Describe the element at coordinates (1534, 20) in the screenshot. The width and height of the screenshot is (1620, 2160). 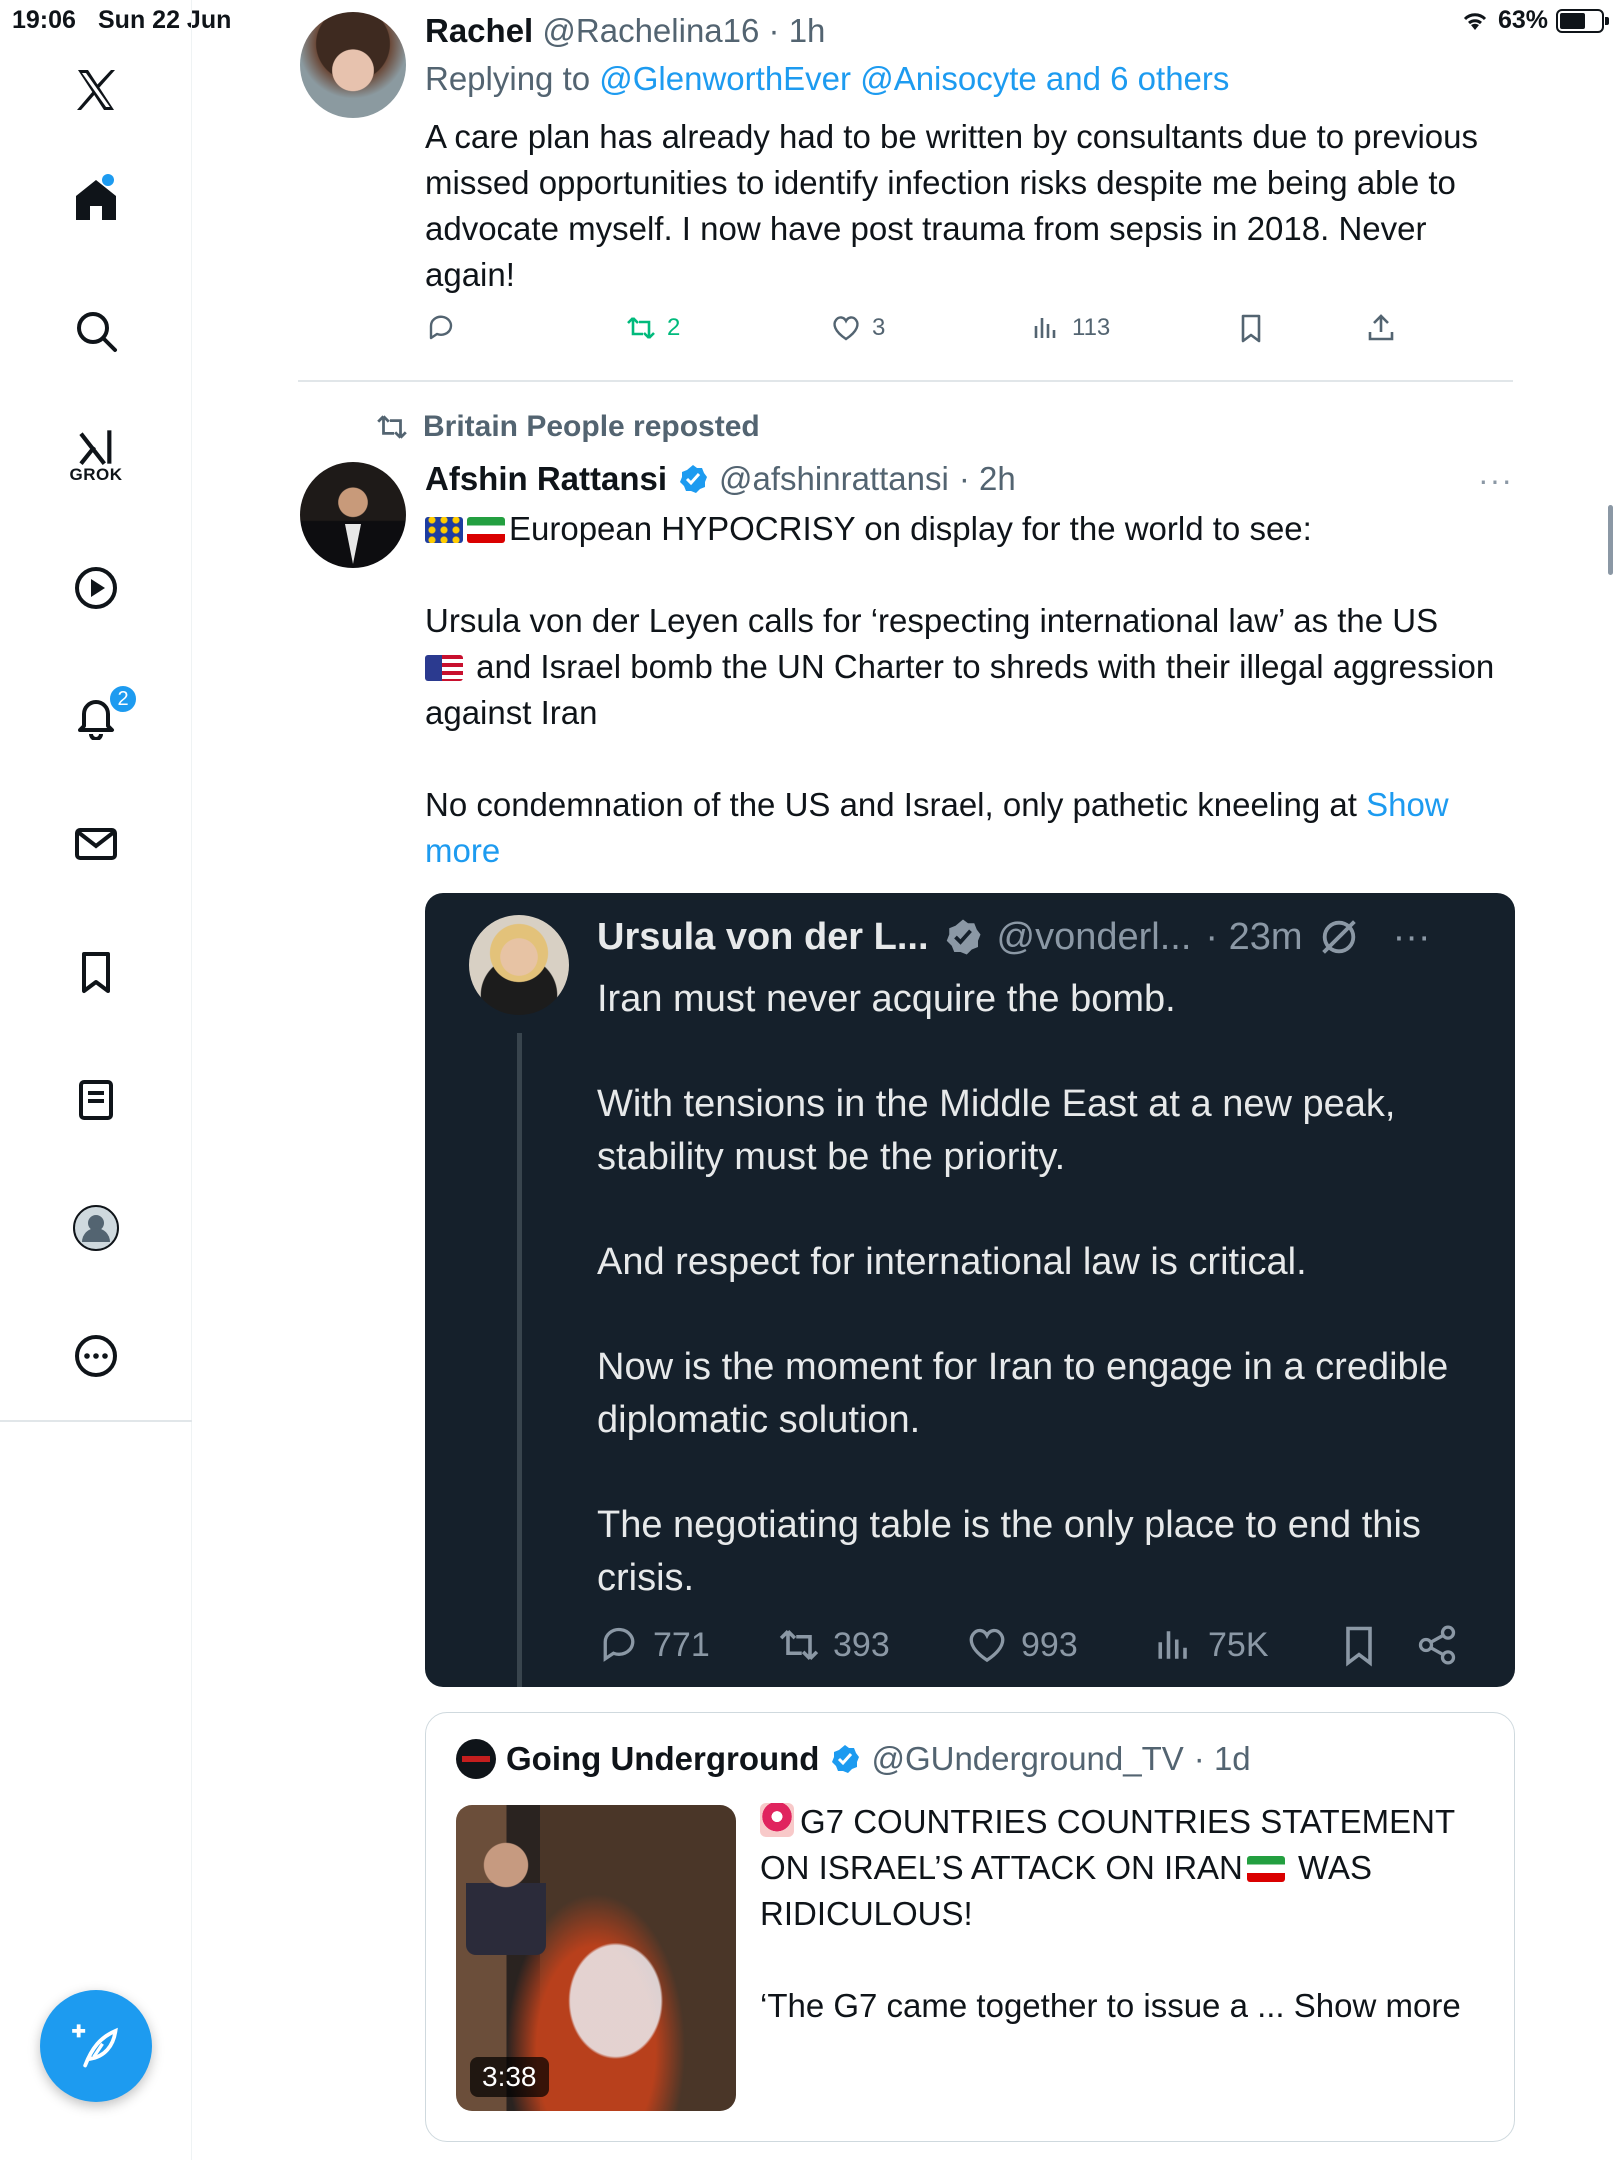
I see `status-right: 63%` at that location.